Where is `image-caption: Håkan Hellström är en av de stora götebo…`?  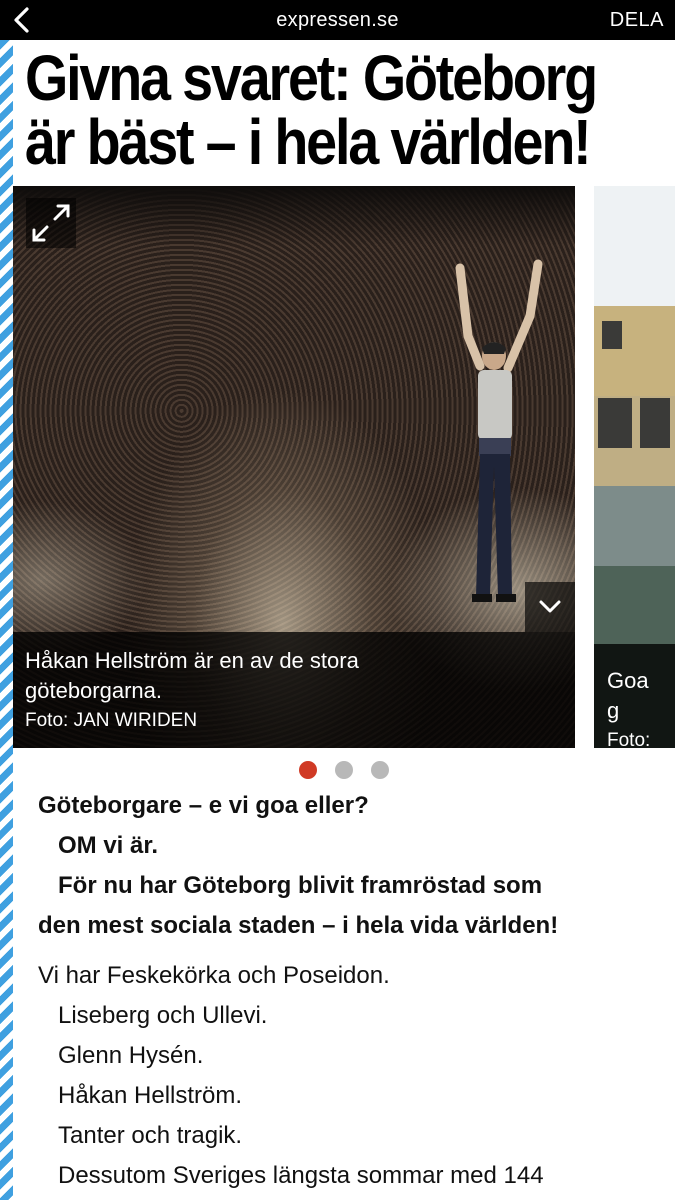 image-caption: Håkan Hellström är en av de stora götebo… is located at coordinates (294, 690).